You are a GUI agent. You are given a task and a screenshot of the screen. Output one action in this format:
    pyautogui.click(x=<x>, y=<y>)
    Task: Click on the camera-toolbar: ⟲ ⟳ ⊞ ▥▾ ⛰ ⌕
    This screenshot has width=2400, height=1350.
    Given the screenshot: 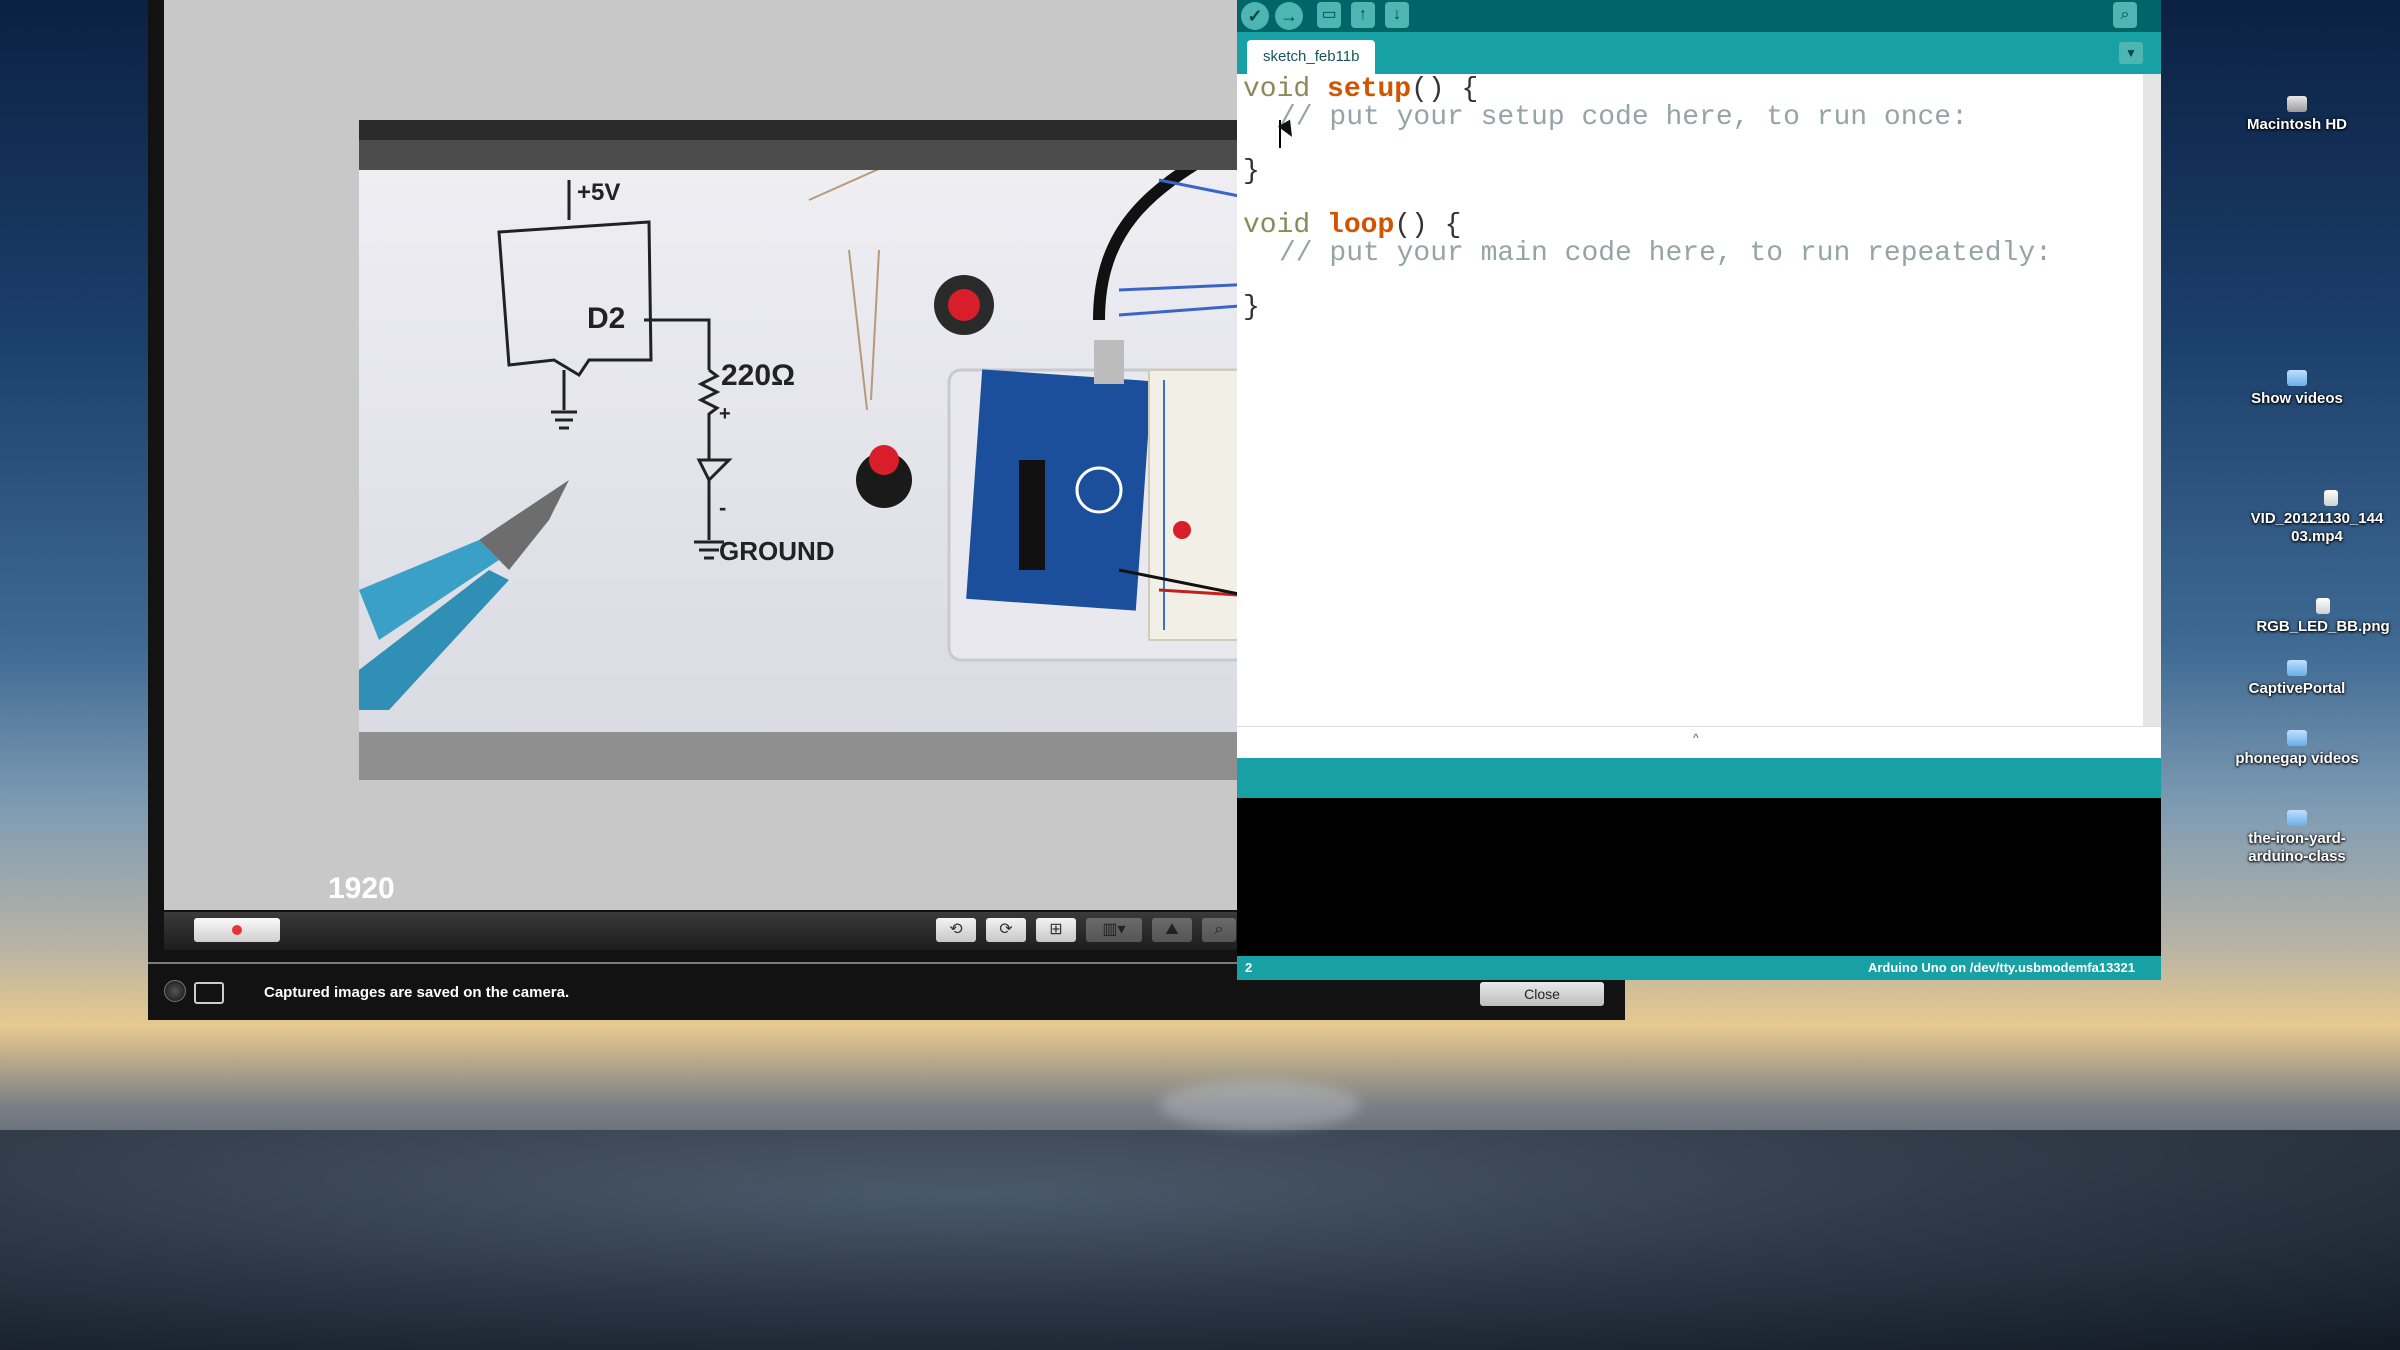 What is the action you would take?
    pyautogui.click(x=774, y=931)
    